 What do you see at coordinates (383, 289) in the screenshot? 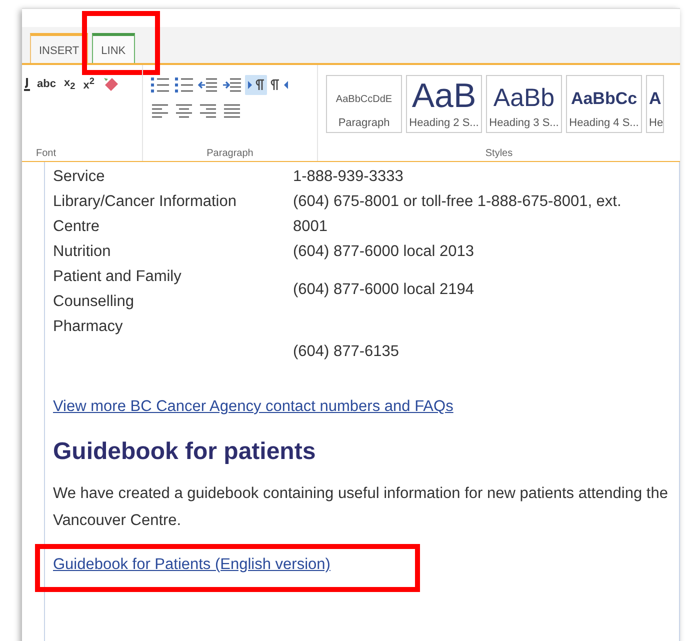
I see `phone-number: (604) 877-6000 local 2194` at bounding box center [383, 289].